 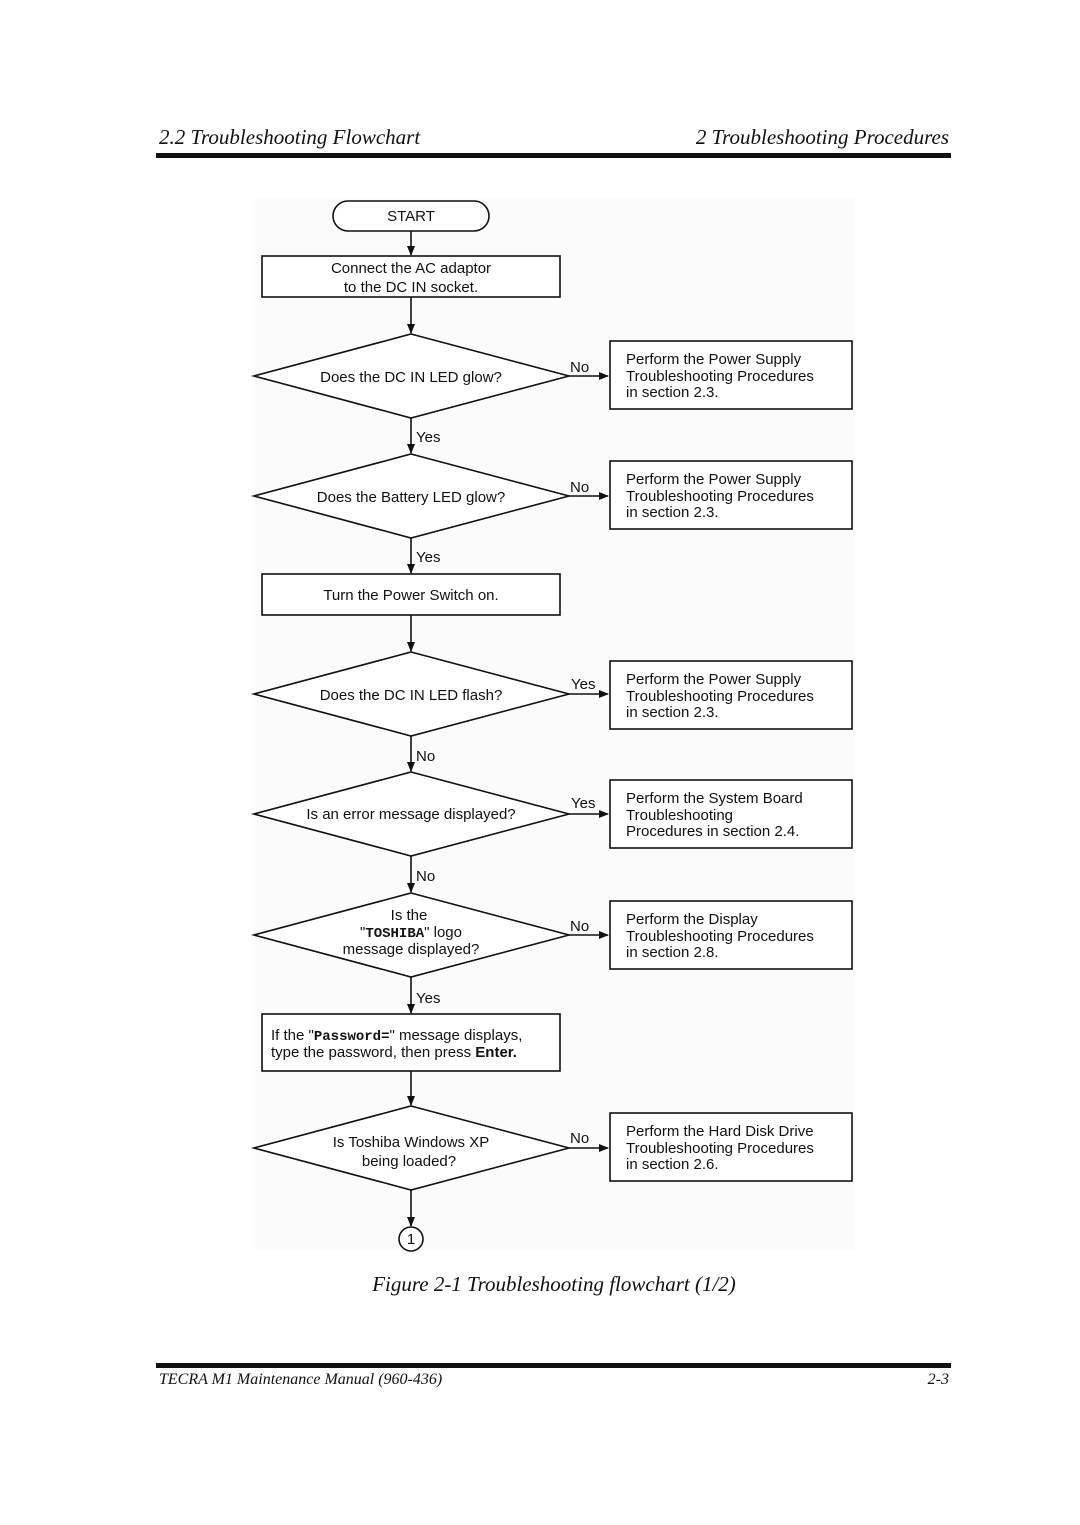 I want to click on step-power-text: Turn the Power Switch on., so click(x=410, y=595).